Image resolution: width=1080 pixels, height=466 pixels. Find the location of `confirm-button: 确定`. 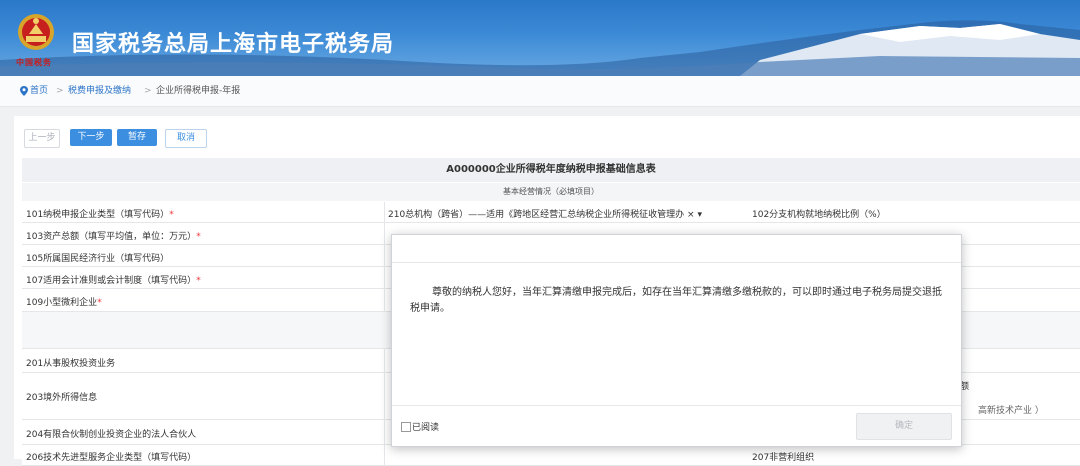

confirm-button: 确定 is located at coordinates (904, 426).